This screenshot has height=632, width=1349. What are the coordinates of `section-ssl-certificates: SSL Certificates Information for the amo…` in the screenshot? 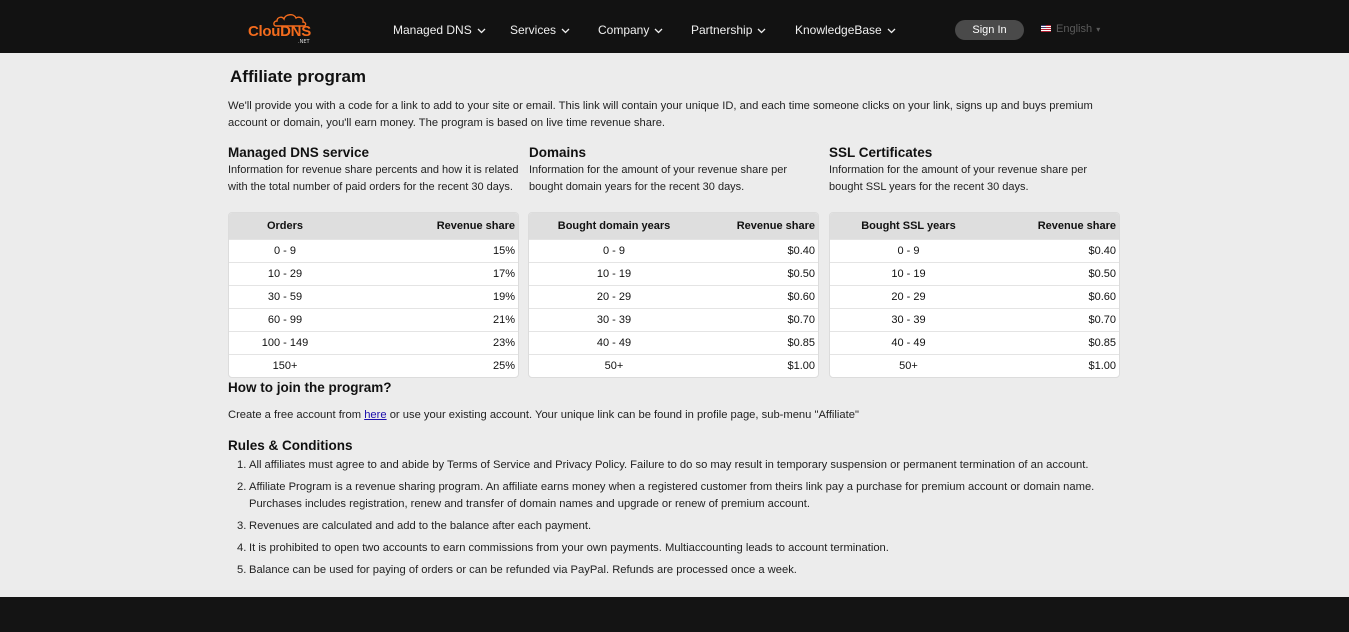 It's located at (975, 170).